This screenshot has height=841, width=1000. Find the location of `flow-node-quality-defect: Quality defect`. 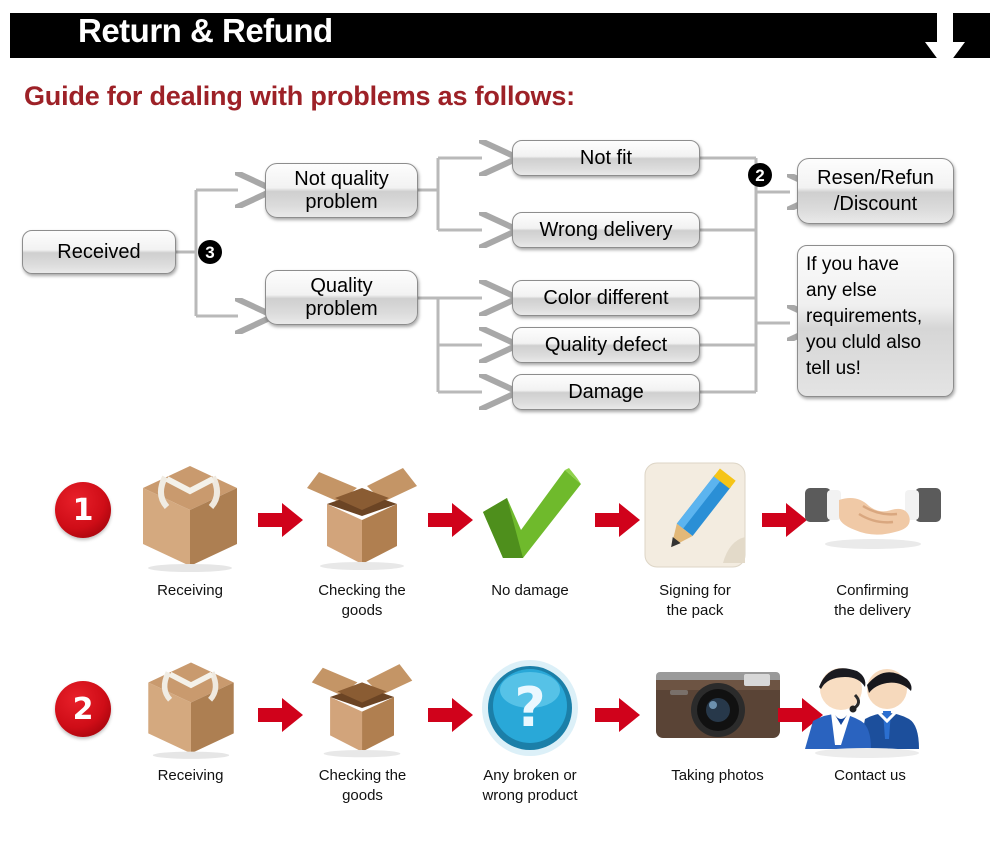

flow-node-quality-defect: Quality defect is located at coordinates (606, 345).